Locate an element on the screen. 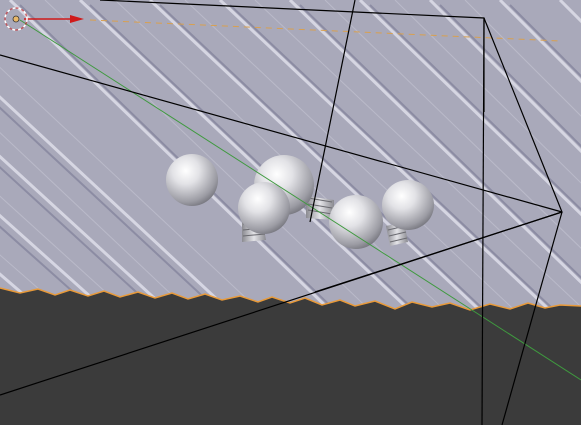  origin-dot-icon is located at coordinates (16, 19).